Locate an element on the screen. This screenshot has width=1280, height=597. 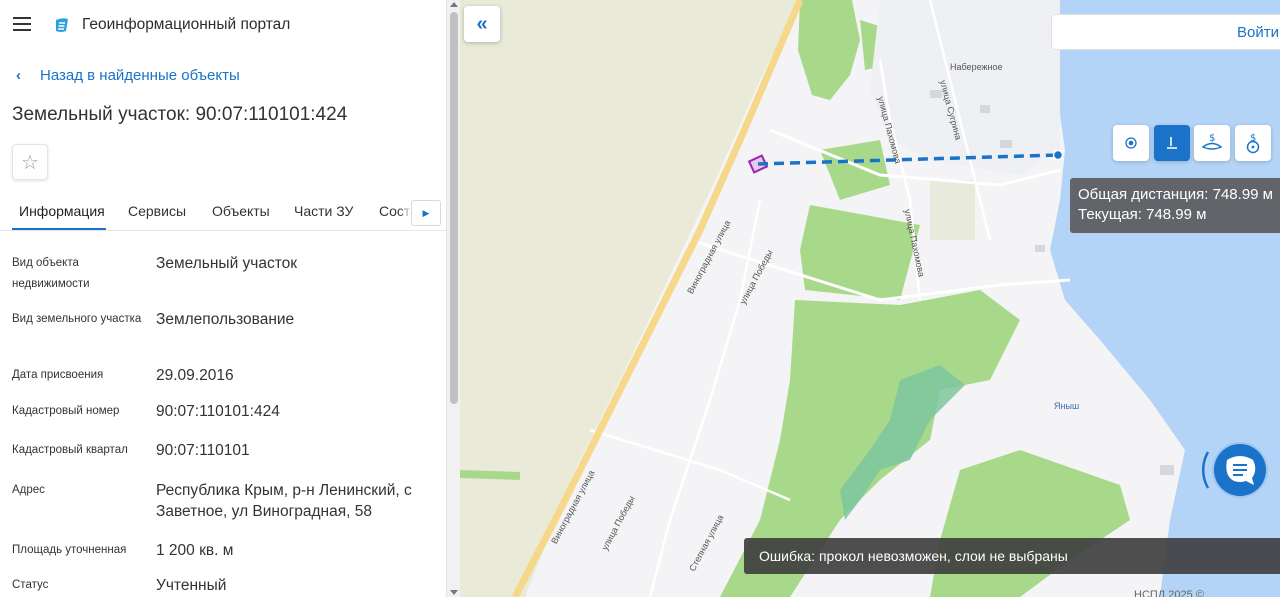
chat-bubble-icon is located at coordinates (1234, 470).